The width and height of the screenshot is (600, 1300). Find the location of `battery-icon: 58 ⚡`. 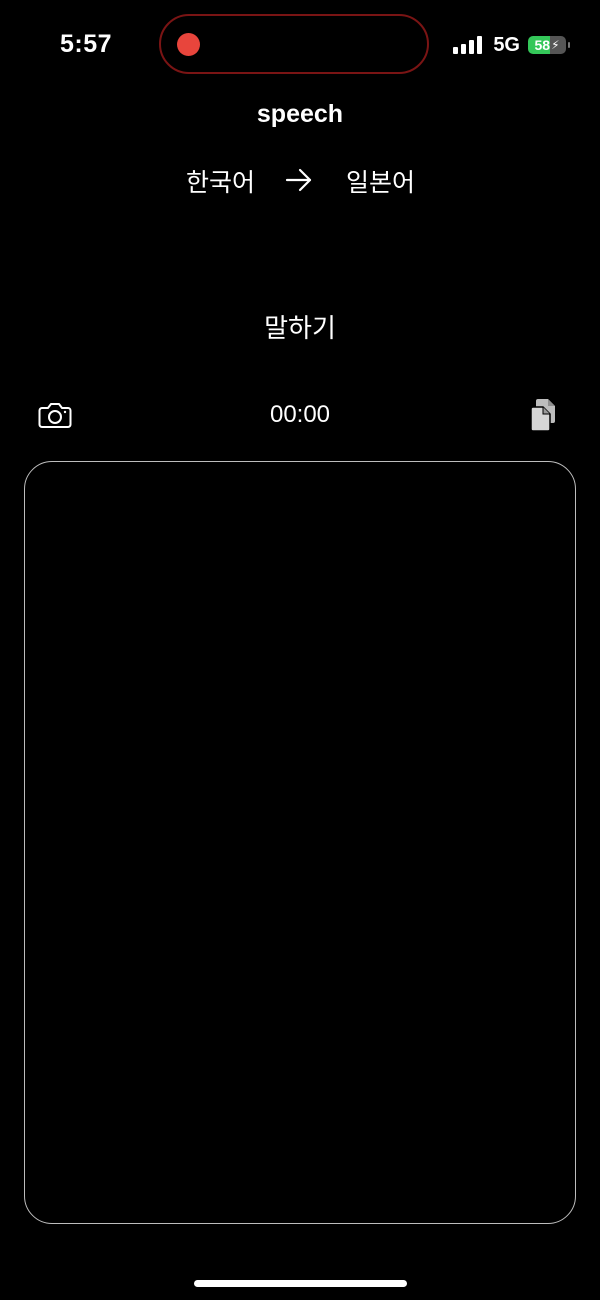

battery-icon: 58 ⚡ is located at coordinates (549, 45).